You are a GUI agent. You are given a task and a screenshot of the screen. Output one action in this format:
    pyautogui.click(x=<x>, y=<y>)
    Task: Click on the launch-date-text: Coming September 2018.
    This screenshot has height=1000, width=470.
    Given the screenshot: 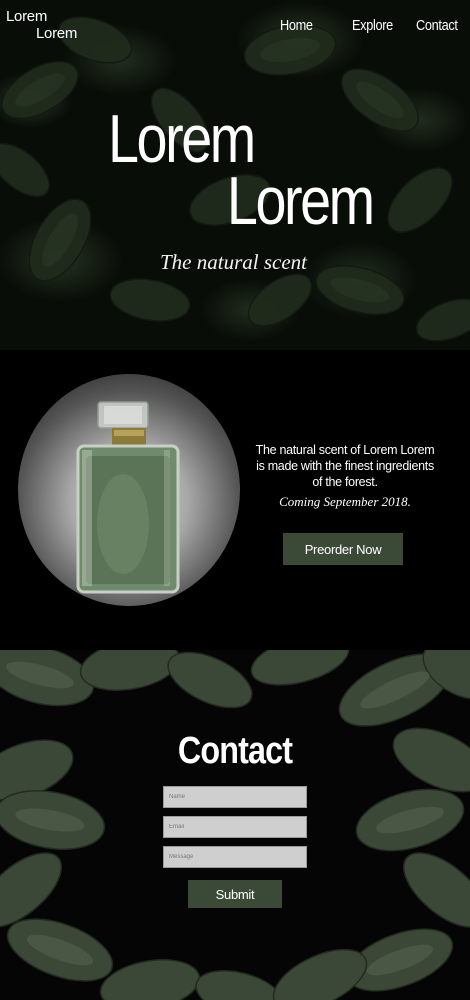 What is the action you would take?
    pyautogui.click(x=345, y=501)
    